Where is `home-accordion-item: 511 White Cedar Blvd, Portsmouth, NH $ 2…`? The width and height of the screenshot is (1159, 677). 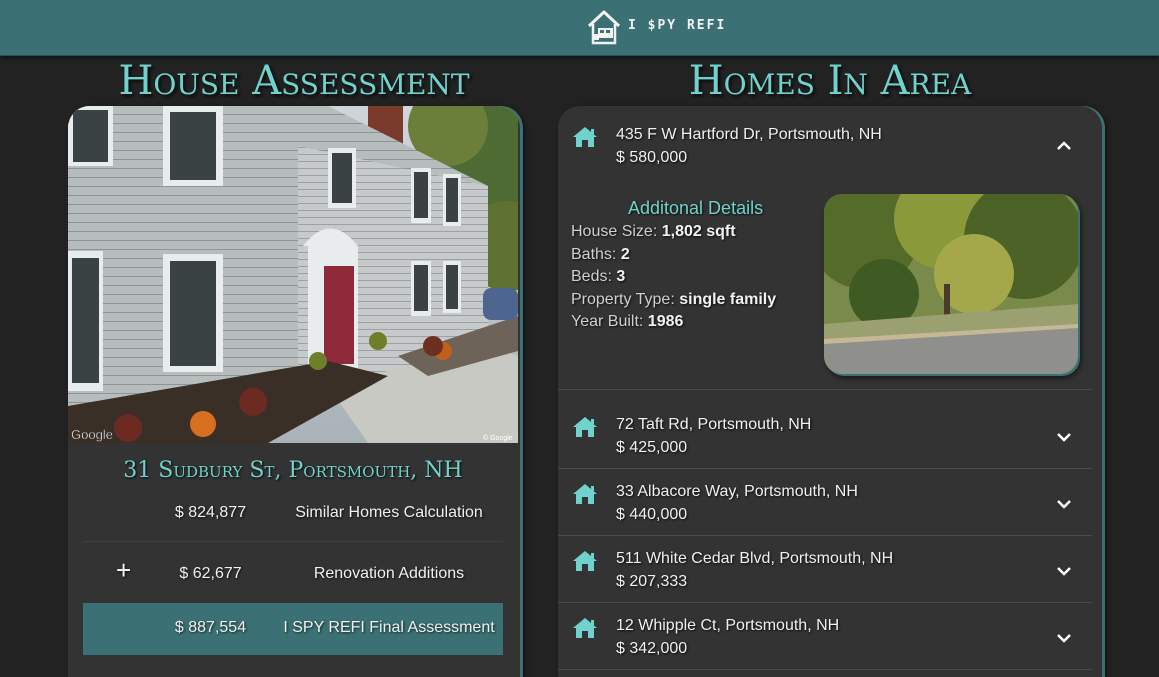 home-accordion-item: 511 White Cedar Blvd, Portsmouth, NH $ 2… is located at coordinates (825, 569).